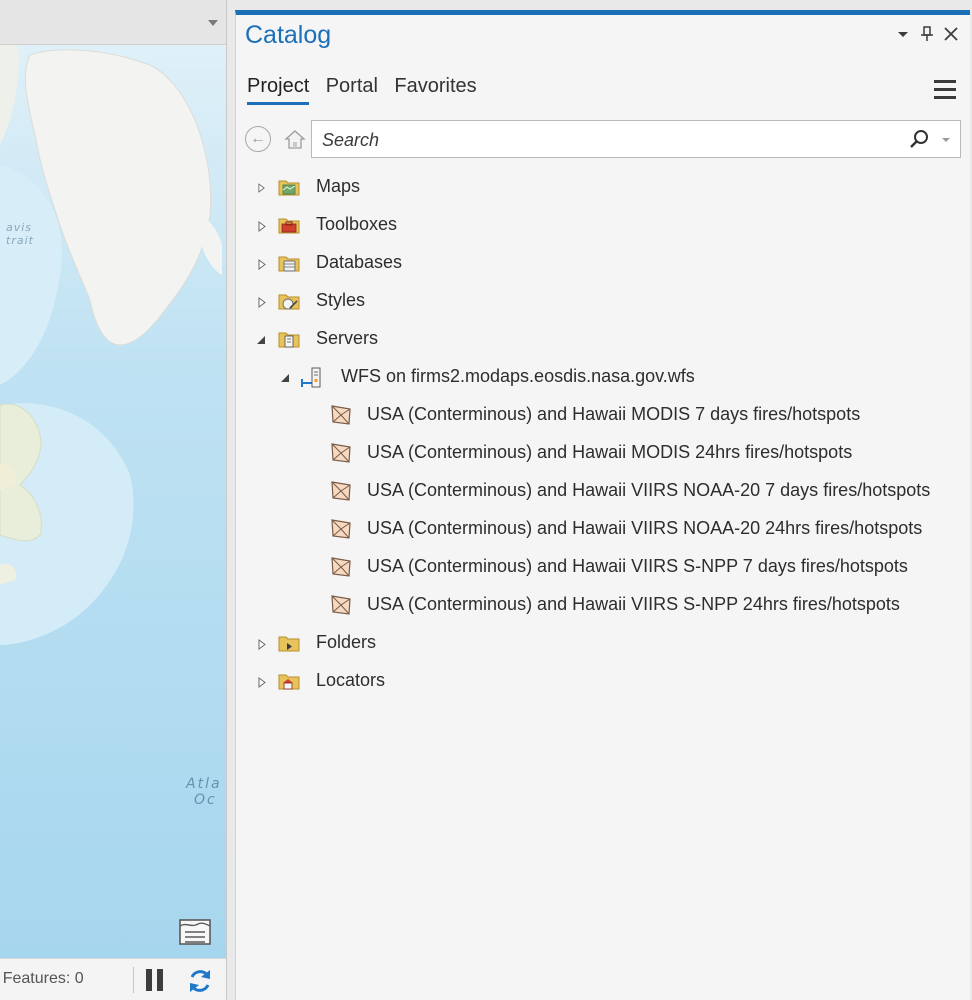  Describe the element at coordinates (602, 681) in the screenshot. I see `tree-item-locators: Locators` at that location.